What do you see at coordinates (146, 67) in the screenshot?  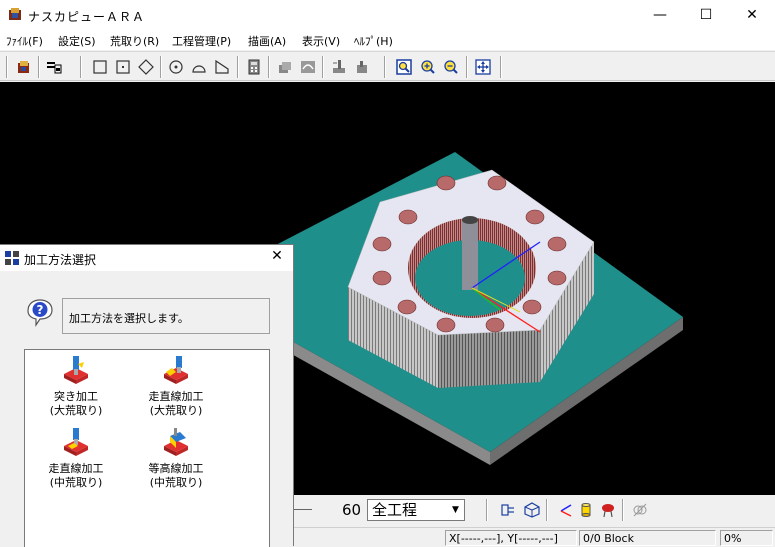 I see `diamond-button` at bounding box center [146, 67].